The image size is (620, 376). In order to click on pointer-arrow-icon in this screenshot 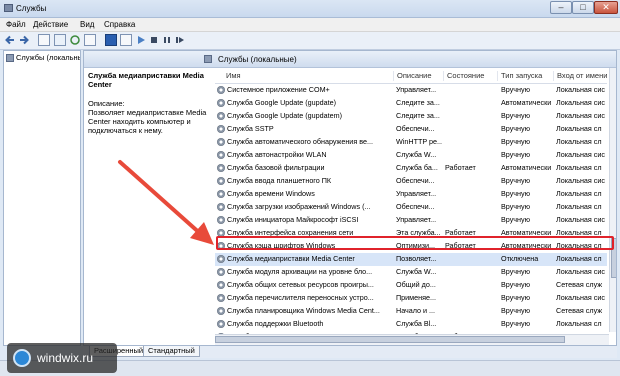, I will do `click(166, 202)`.